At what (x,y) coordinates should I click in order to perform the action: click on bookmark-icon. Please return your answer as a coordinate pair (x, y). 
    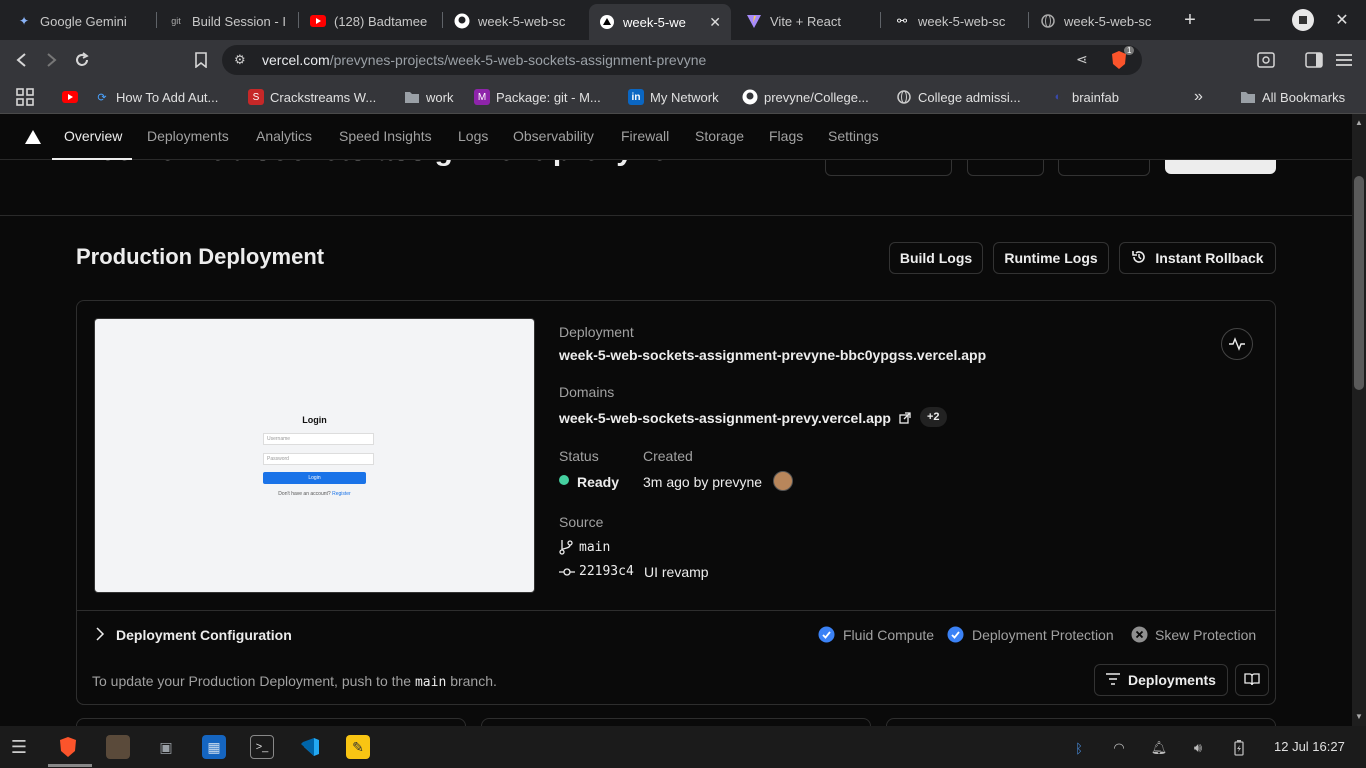
    Looking at the image, I should click on (201, 60).